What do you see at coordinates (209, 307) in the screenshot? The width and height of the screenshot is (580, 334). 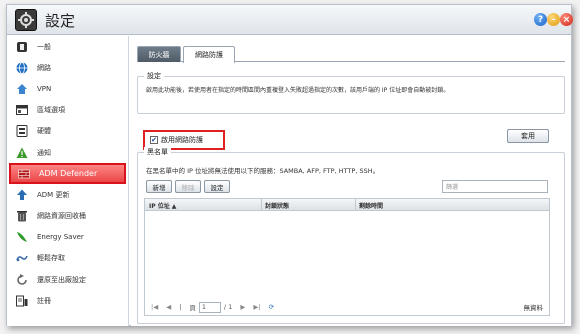 I see `page-number-input: 1` at bounding box center [209, 307].